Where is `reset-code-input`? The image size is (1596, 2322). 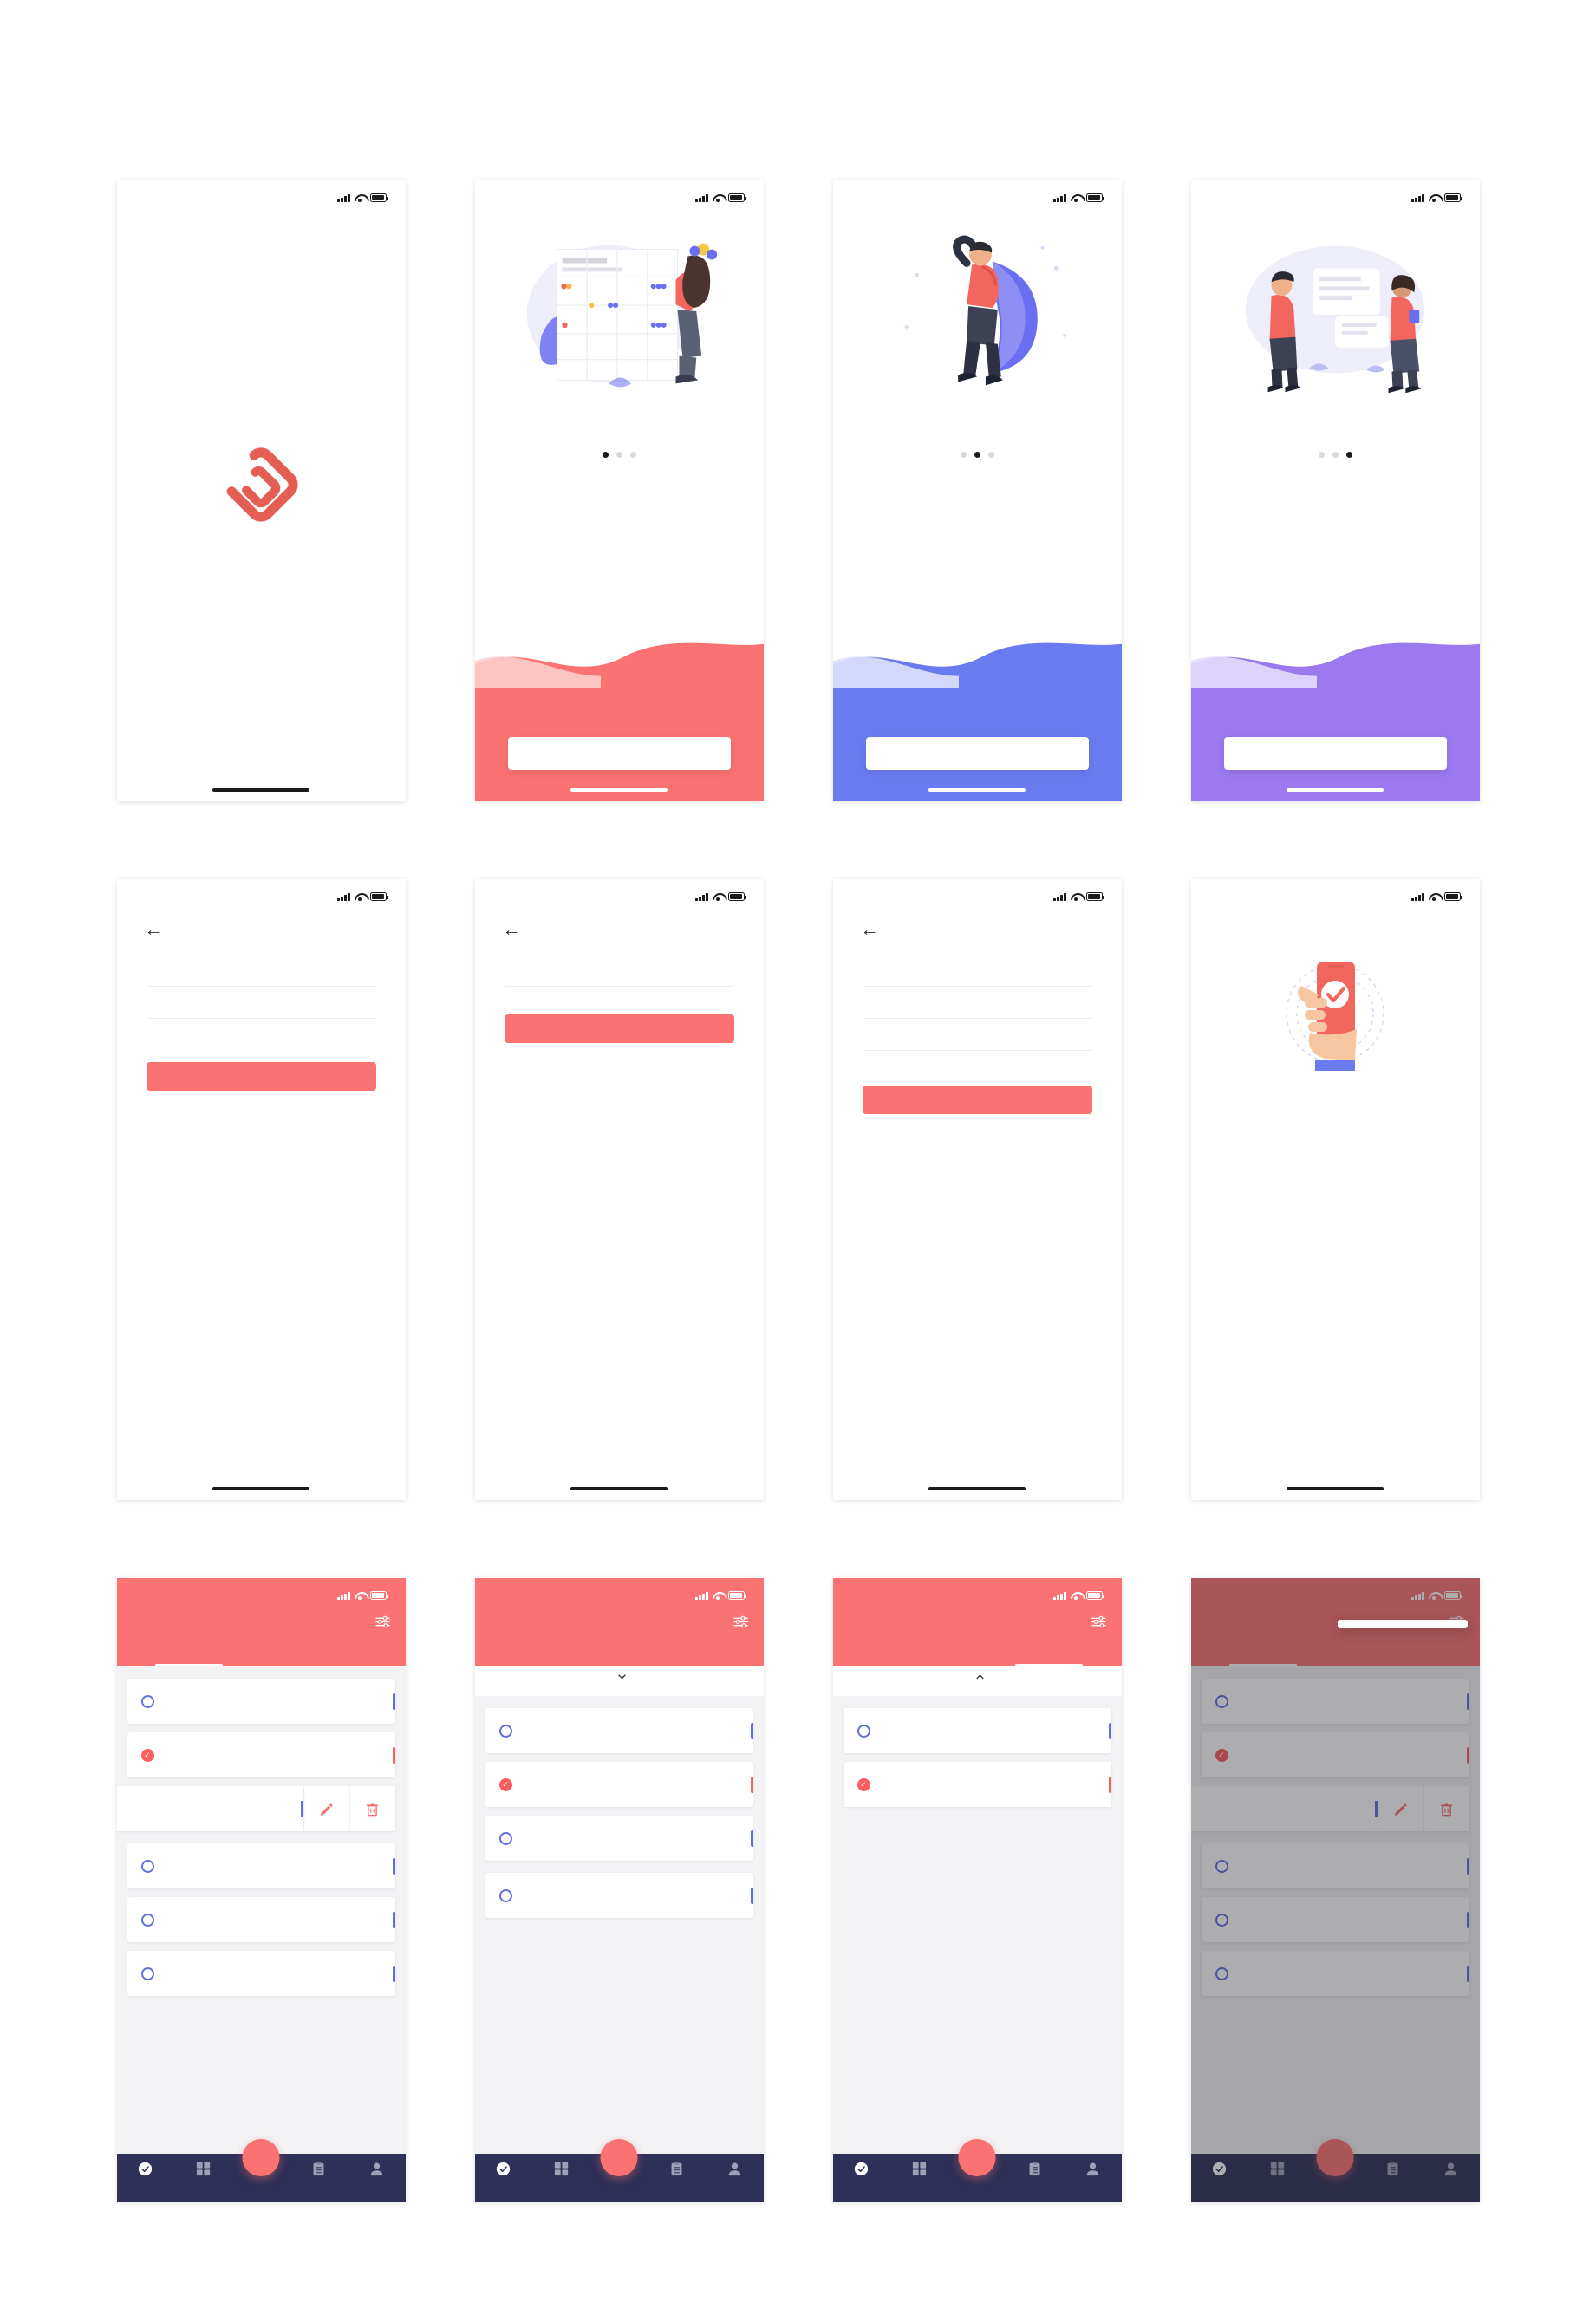 reset-code-input is located at coordinates (977, 982).